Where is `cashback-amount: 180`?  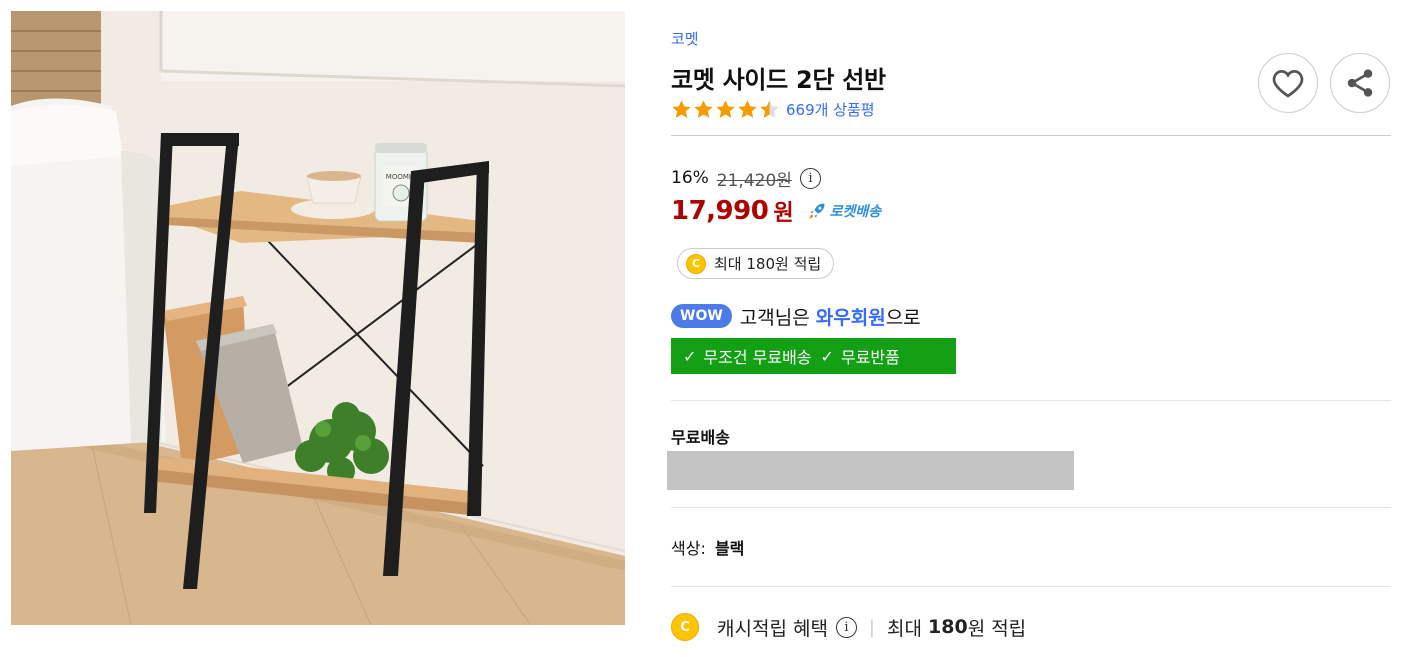
cashback-amount: 180 is located at coordinates (948, 627).